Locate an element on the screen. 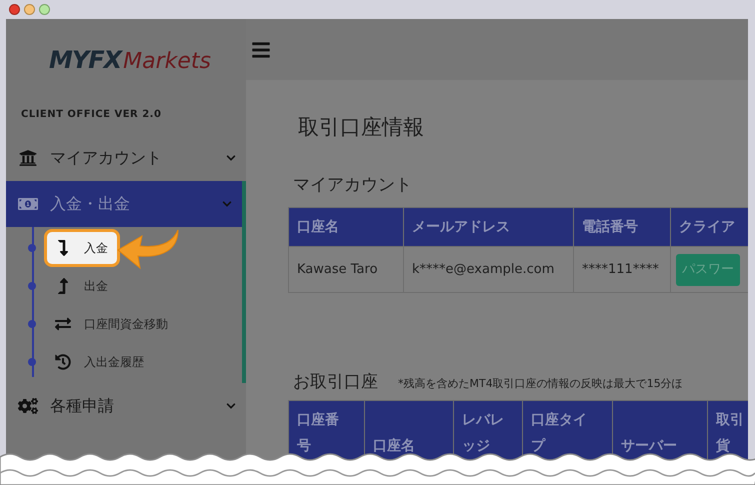 This screenshot has height=485, width=755. table-cell: k****e@example.com is located at coordinates (489, 269).